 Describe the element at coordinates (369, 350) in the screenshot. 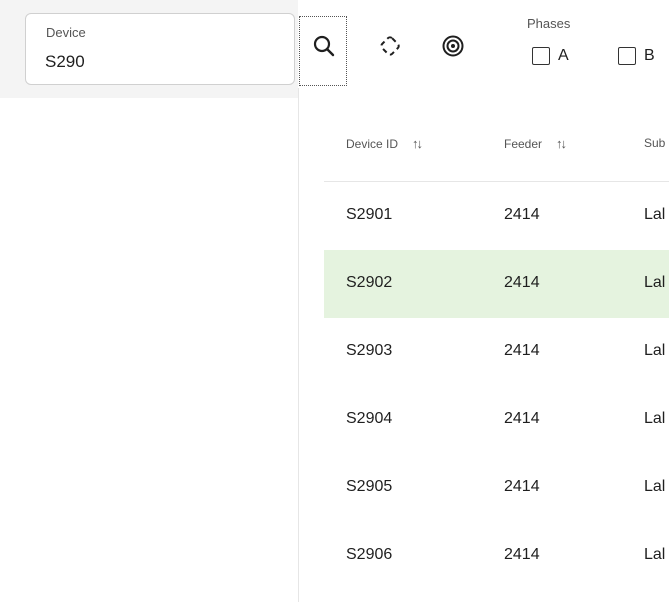

I see `cell-device-id: S2903` at that location.